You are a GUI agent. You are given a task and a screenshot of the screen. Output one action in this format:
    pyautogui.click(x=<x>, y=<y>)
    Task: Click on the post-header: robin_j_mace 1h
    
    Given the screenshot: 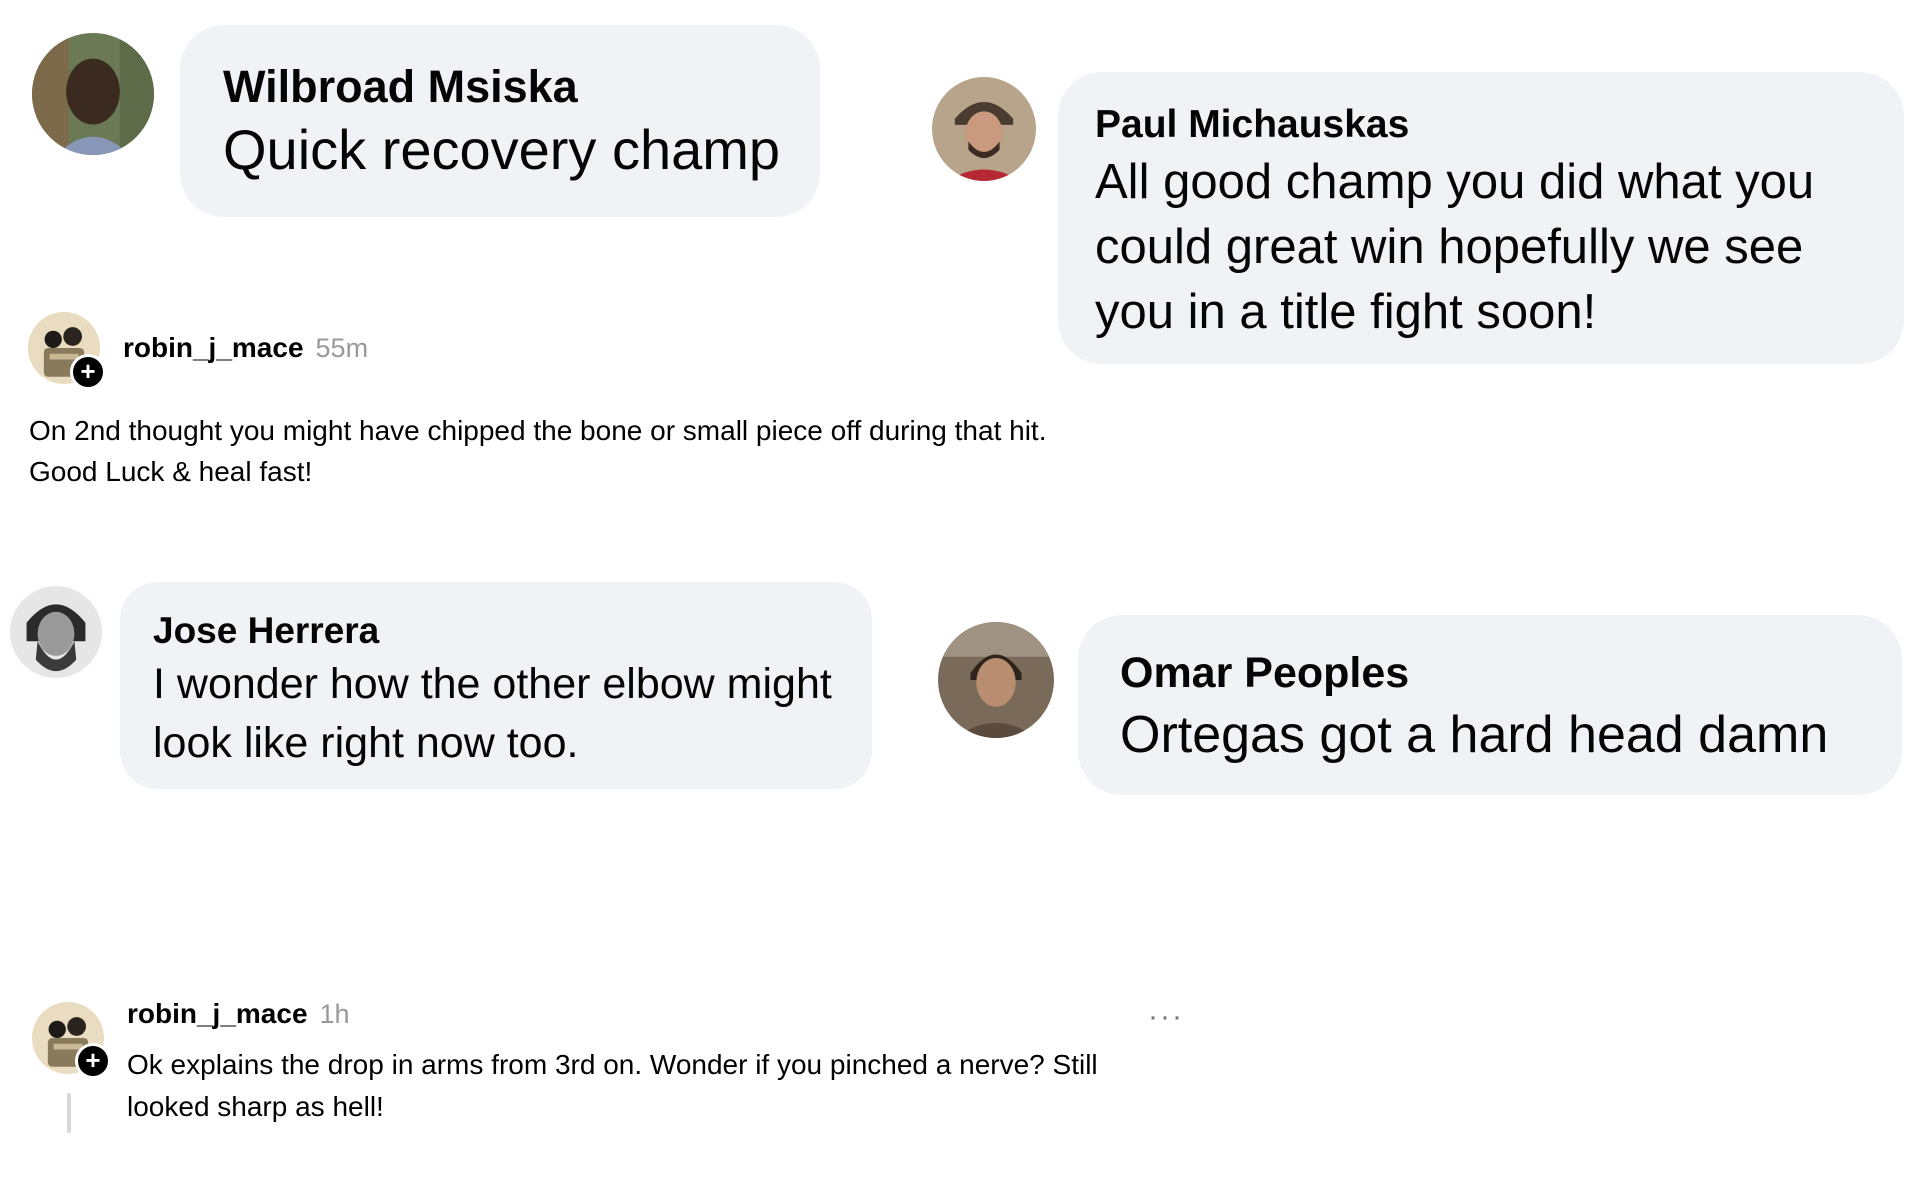 What is the action you would take?
    pyautogui.click(x=238, y=1014)
    